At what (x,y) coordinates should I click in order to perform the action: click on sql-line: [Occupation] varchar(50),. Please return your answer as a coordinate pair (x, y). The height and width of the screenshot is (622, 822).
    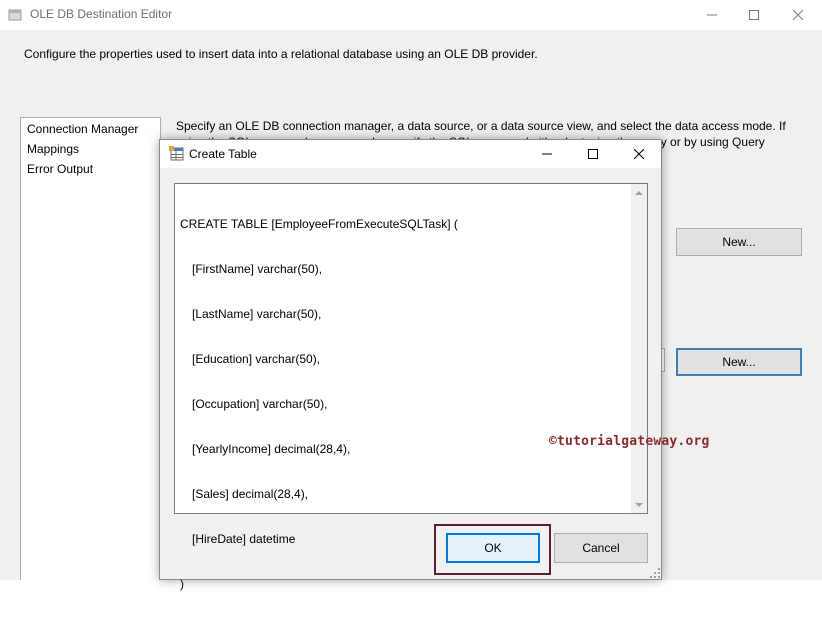
    Looking at the image, I should click on (260, 404).